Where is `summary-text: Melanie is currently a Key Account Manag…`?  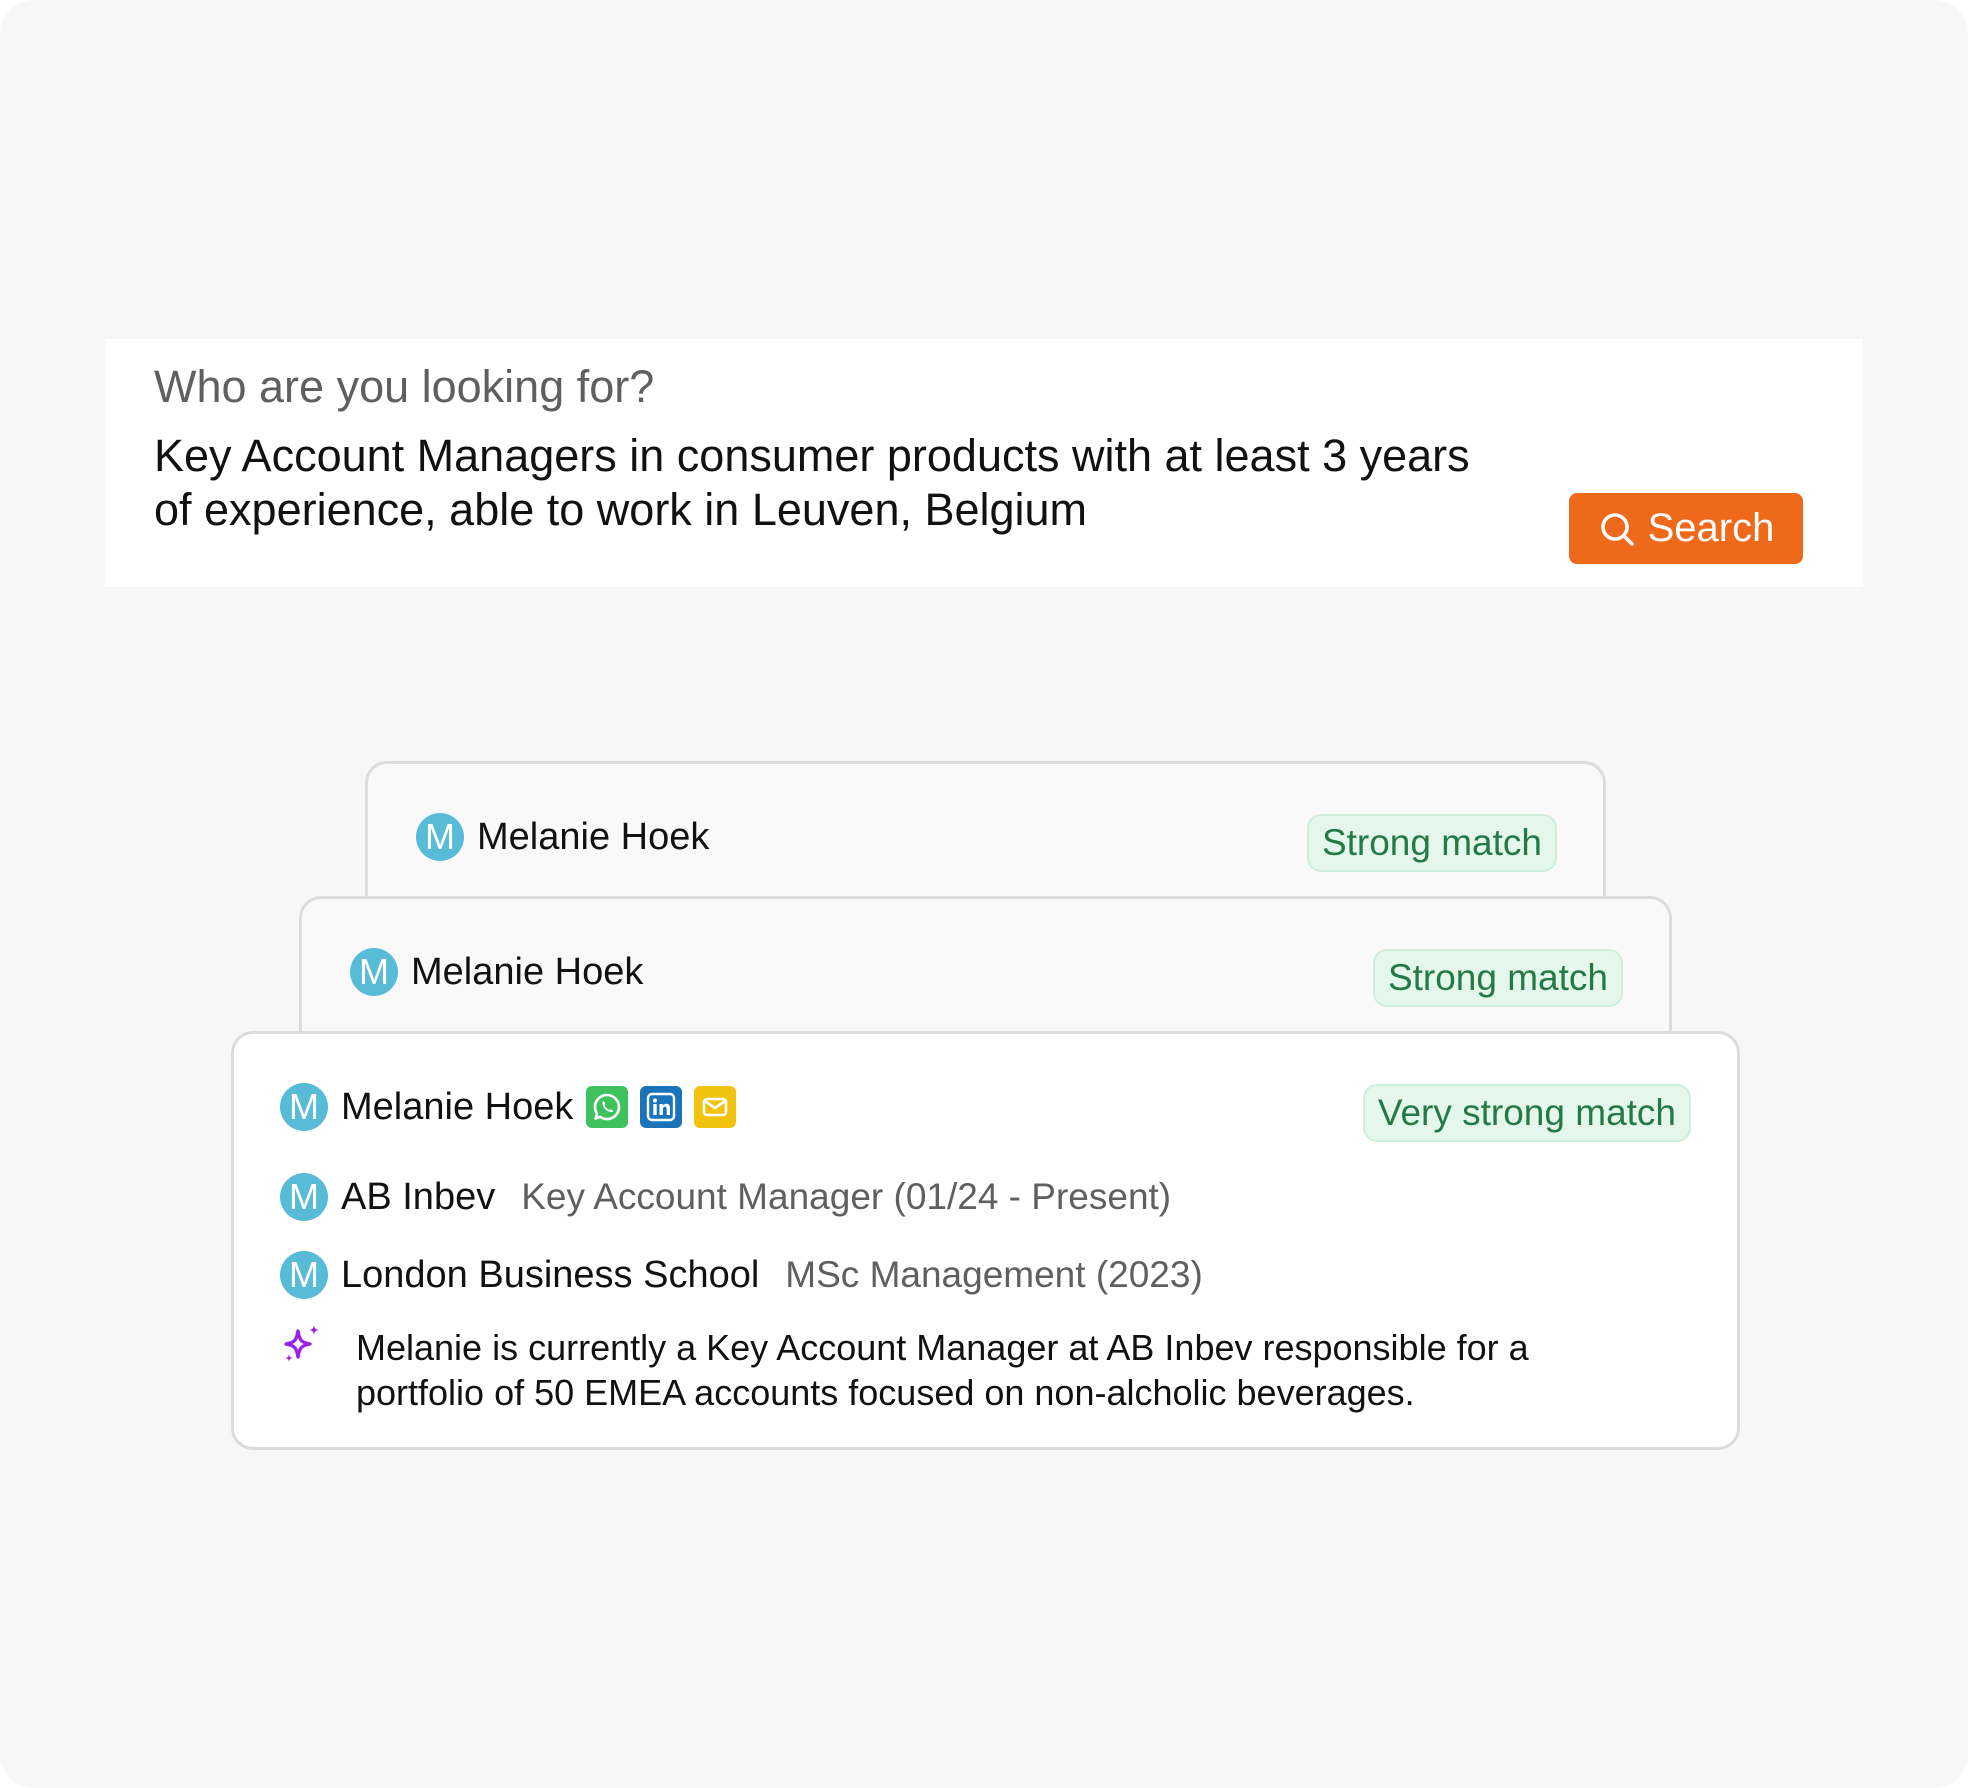
summary-text: Melanie is currently a Key Account Manag… is located at coordinates (942, 1370).